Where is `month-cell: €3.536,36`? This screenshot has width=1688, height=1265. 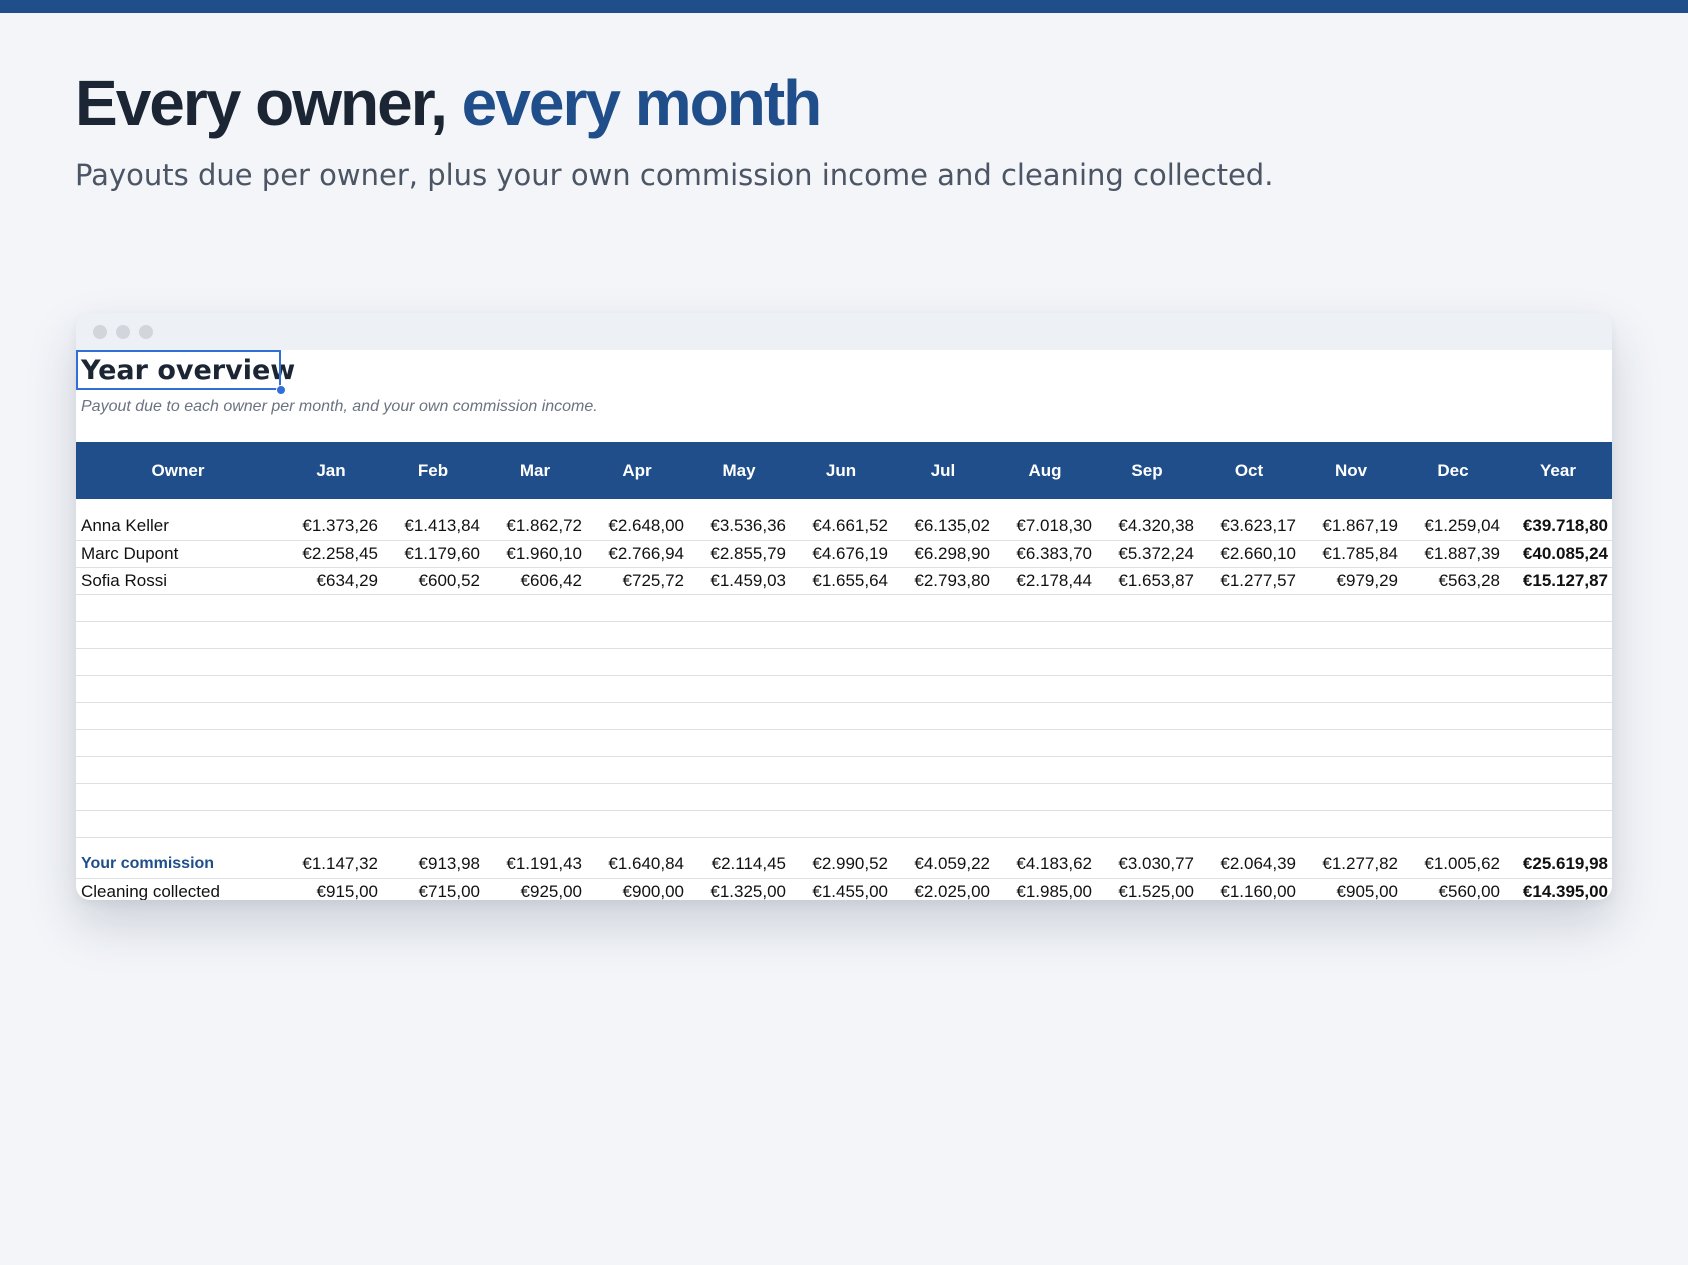 month-cell: €3.536,36 is located at coordinates (739, 526).